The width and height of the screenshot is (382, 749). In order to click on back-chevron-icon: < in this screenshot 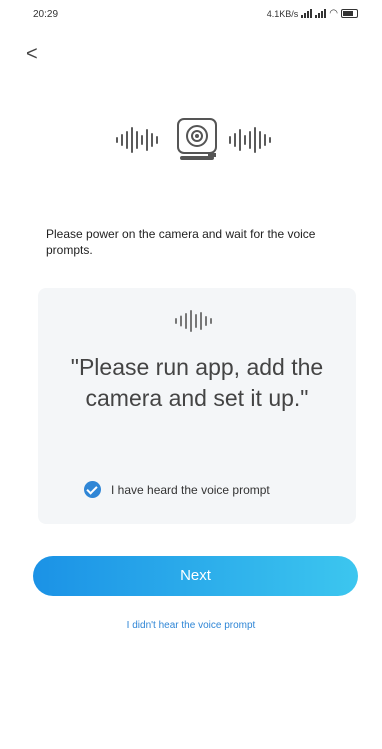, I will do `click(32, 54)`.